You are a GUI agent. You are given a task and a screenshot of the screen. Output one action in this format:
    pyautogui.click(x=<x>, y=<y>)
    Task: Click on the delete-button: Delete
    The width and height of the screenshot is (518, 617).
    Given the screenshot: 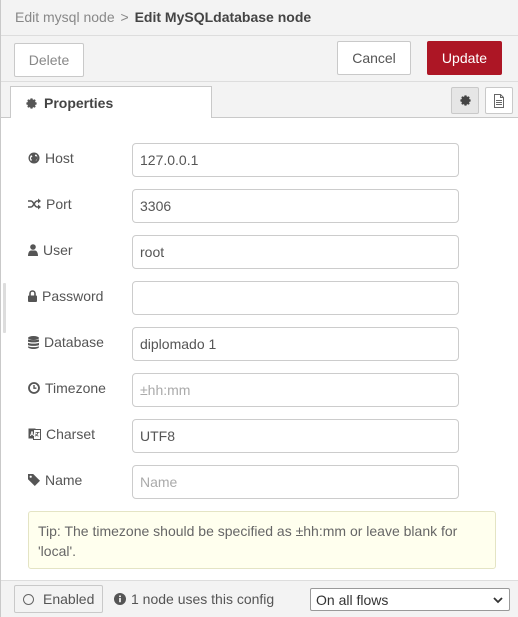 What is the action you would take?
    pyautogui.click(x=49, y=60)
    